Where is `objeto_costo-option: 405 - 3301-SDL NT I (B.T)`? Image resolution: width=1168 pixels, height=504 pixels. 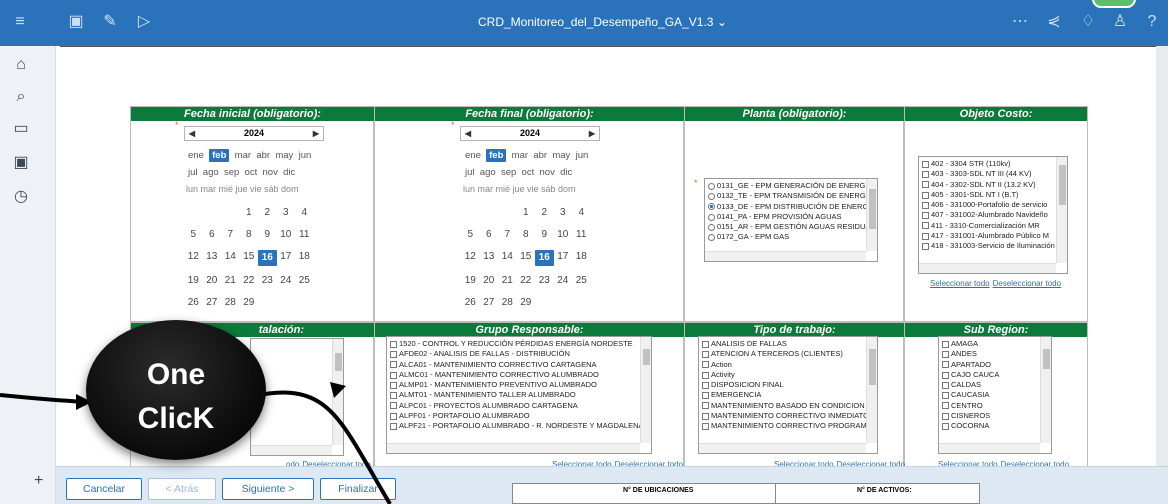 objeto_costo-option: 405 - 3301-SDL NT I (B.T) is located at coordinates (987, 195).